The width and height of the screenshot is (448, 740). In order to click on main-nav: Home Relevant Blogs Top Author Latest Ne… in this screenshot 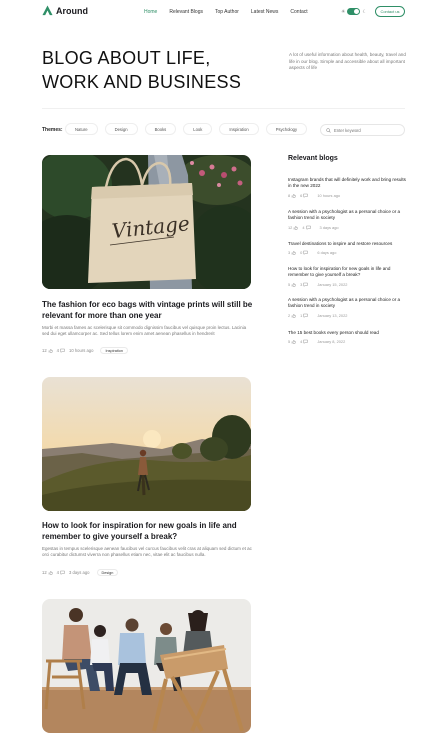, I will do `click(232, 12)`.